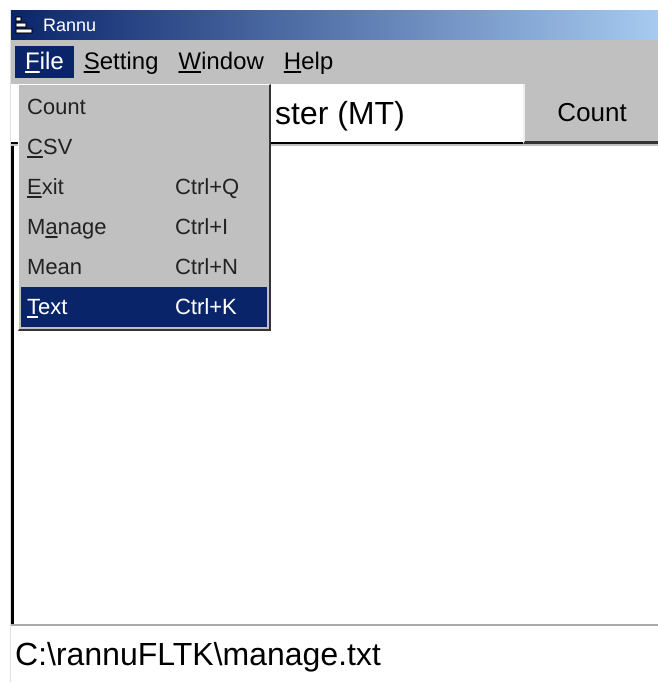 The width and height of the screenshot is (658, 683). What do you see at coordinates (198, 654) in the screenshot?
I see `file-path: C:\rannuFLTK\manage.txt` at bounding box center [198, 654].